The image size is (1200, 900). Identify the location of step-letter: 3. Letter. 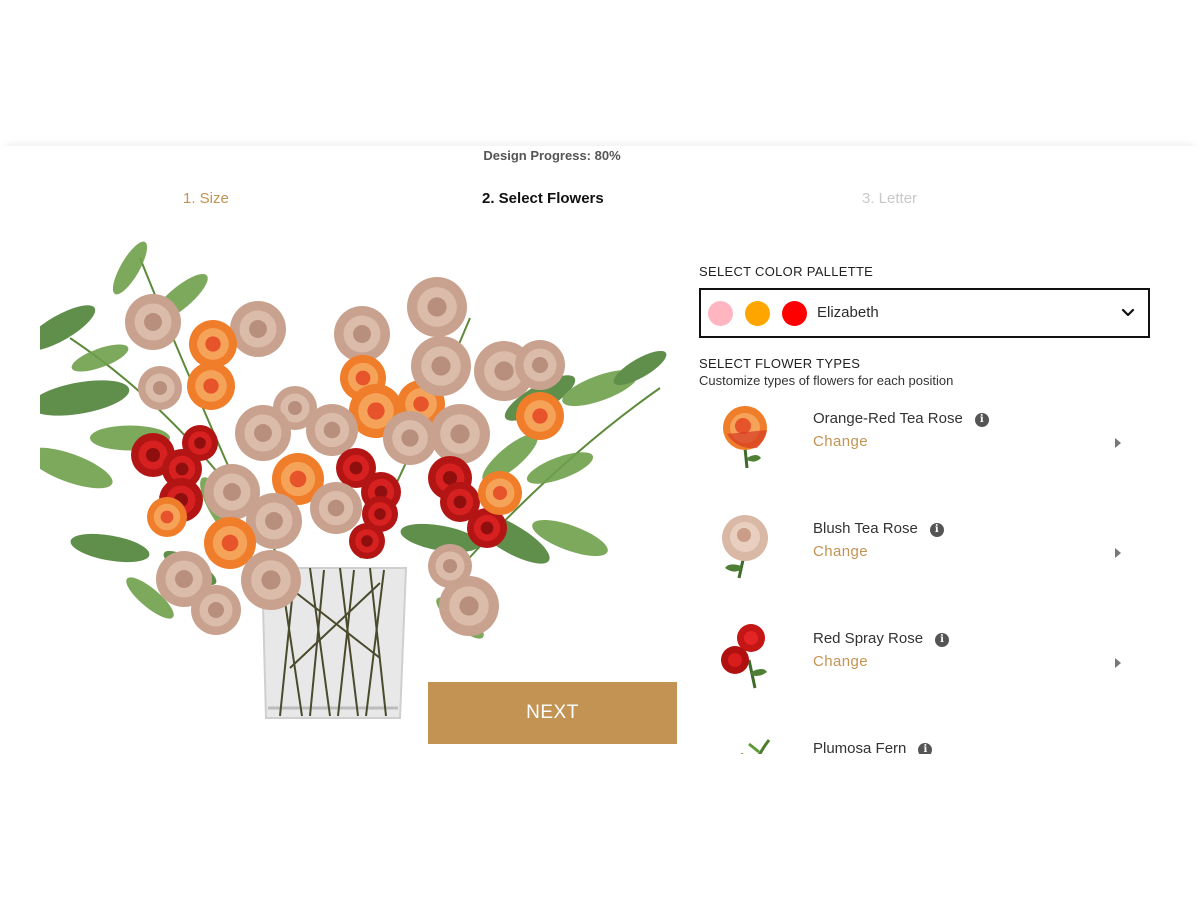
(889, 198).